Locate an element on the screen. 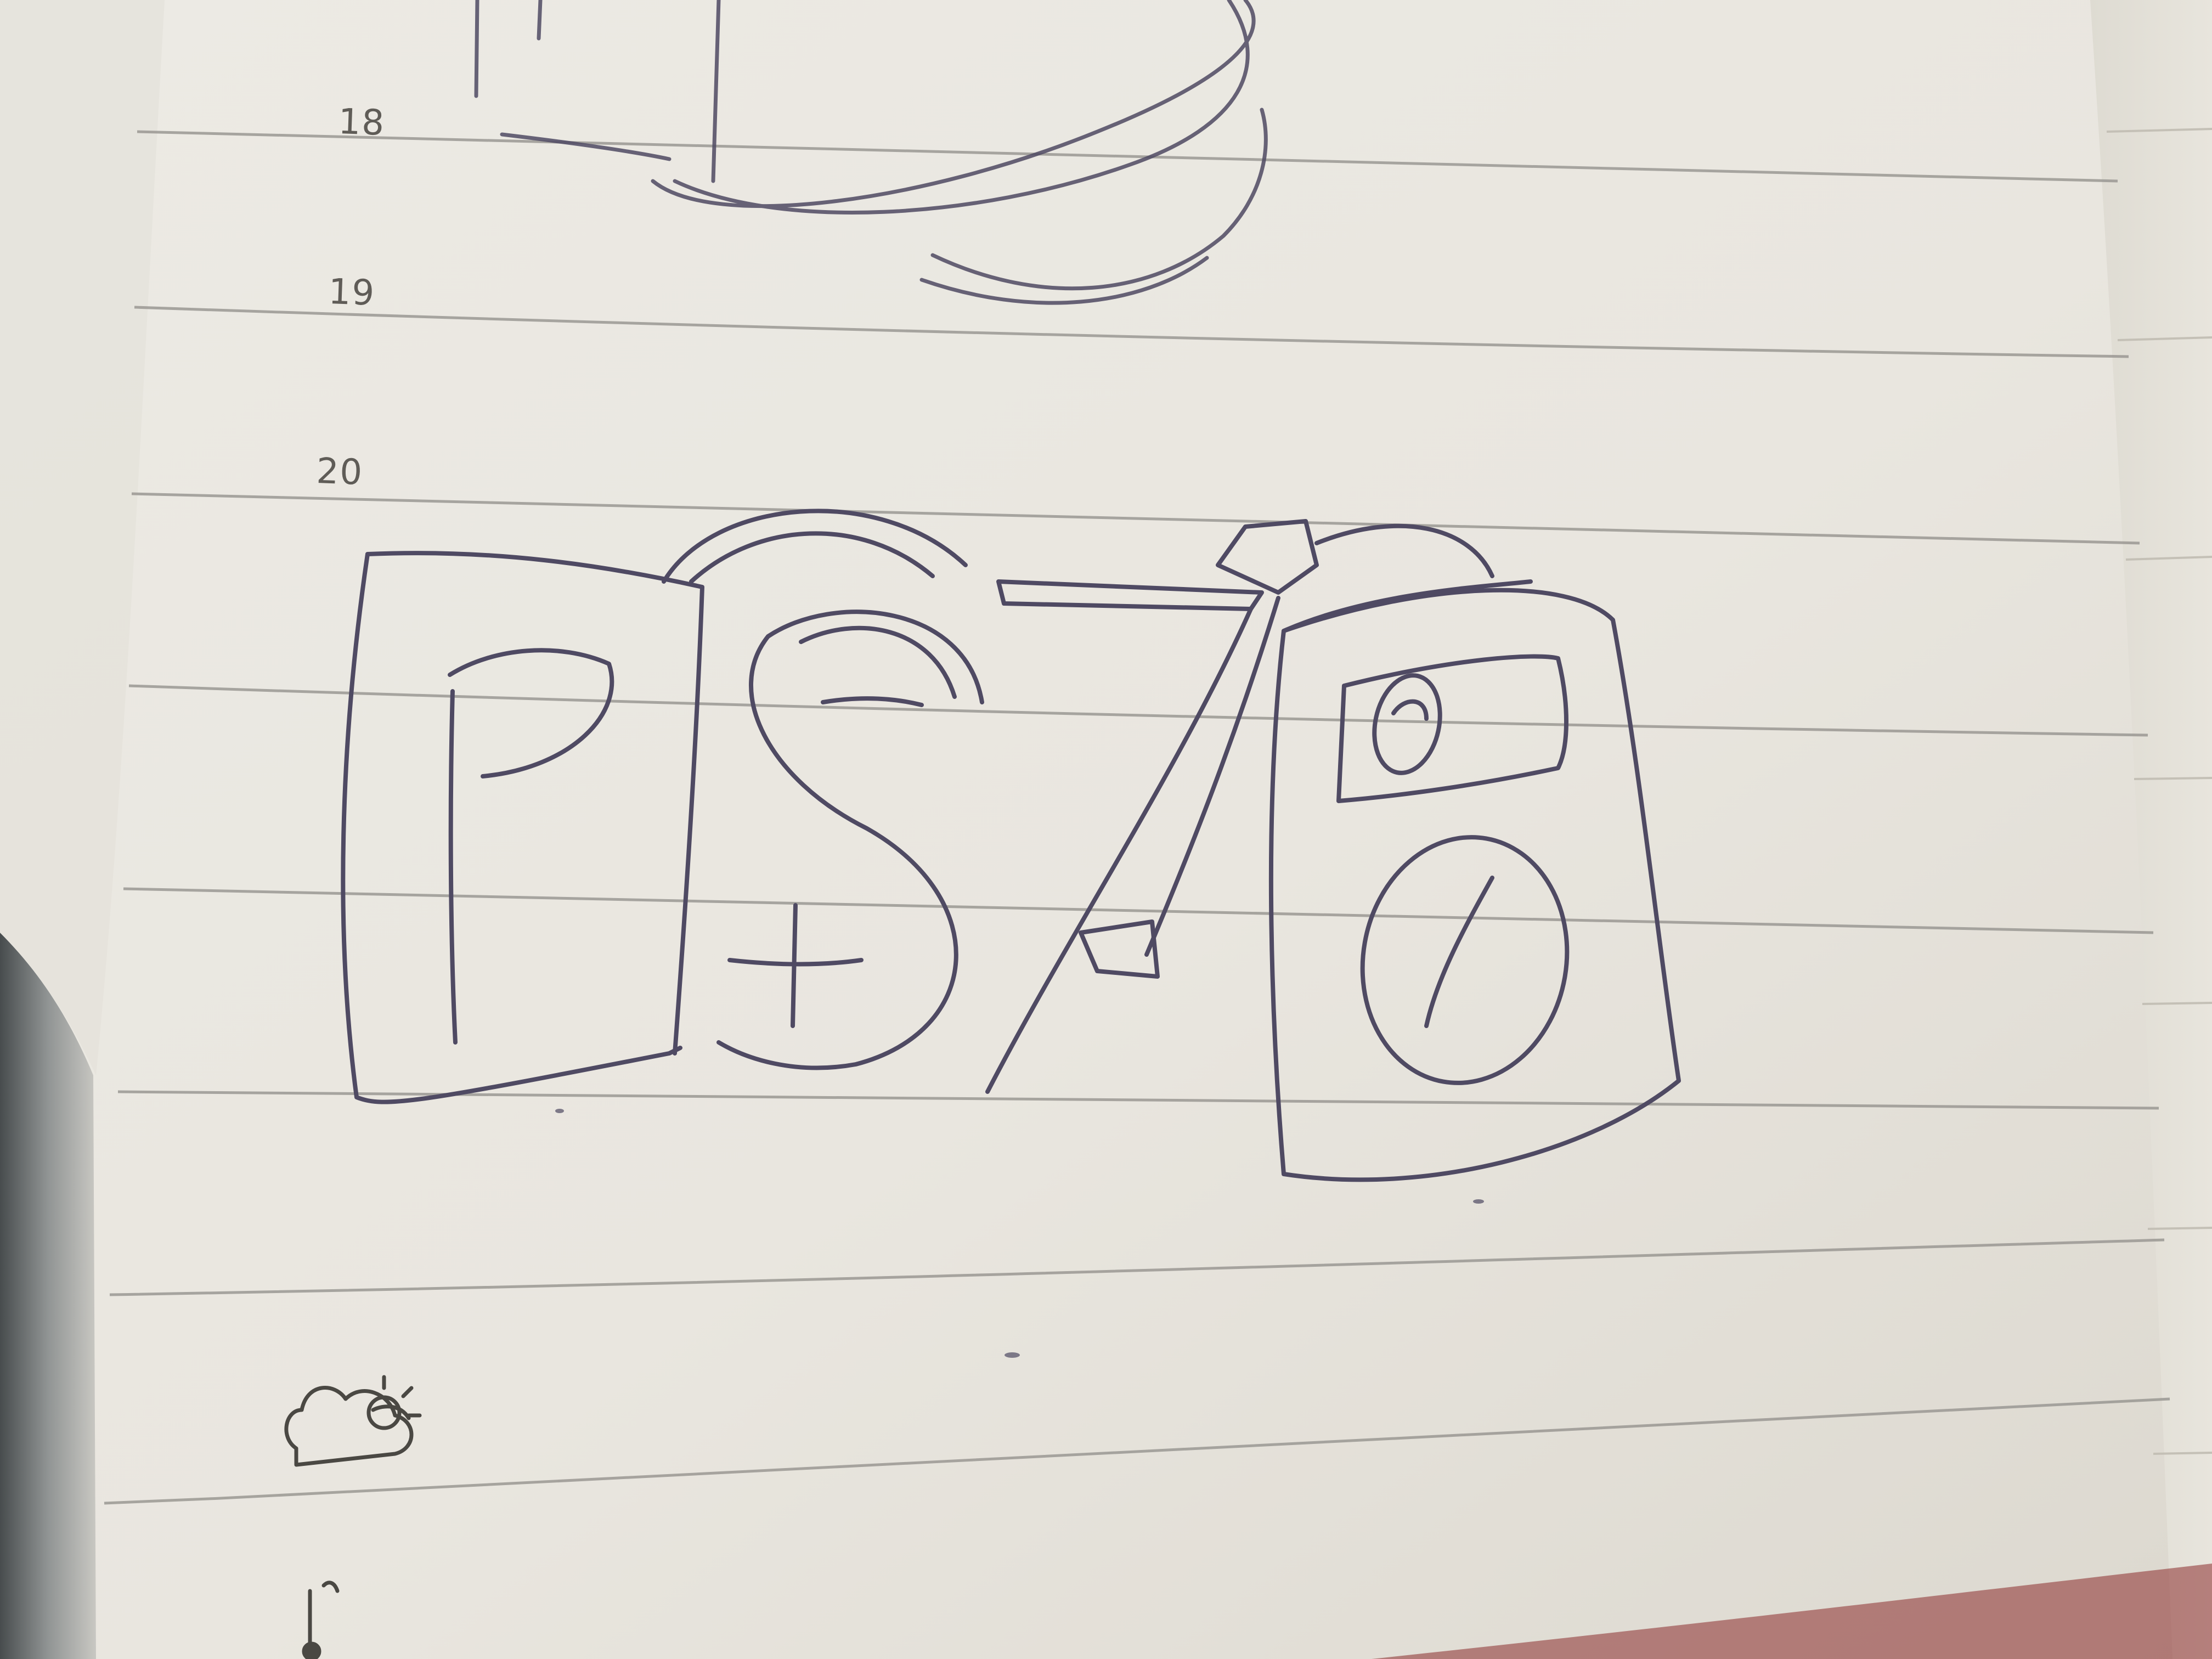 This screenshot has height=1659, width=2212. line-number-18: 18 is located at coordinates (362, 122).